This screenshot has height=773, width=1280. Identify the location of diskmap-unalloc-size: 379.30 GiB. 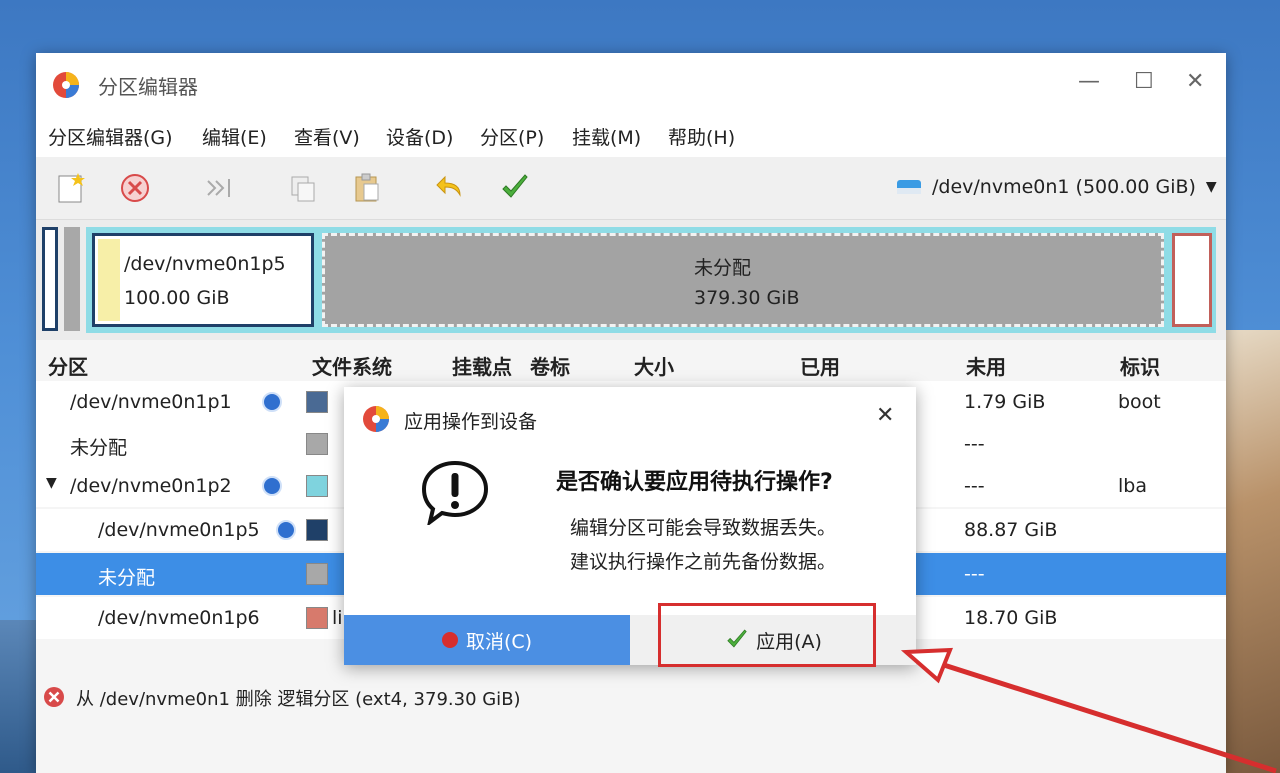
(747, 298).